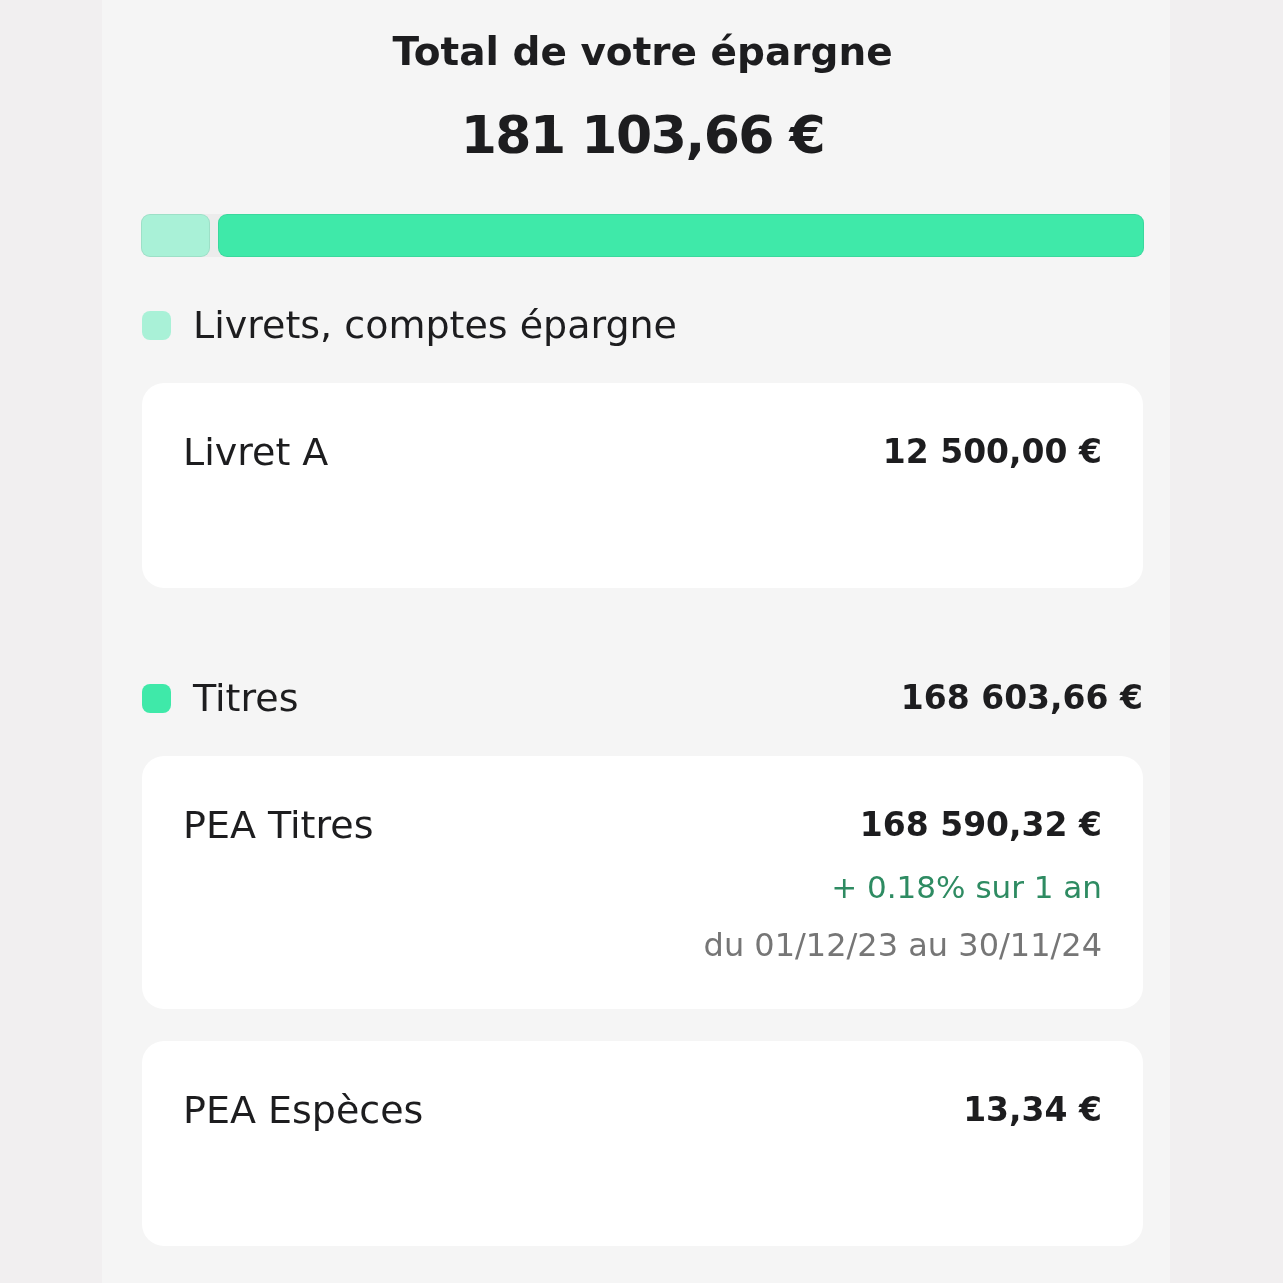  What do you see at coordinates (435, 325) in the screenshot?
I see `category-label: Livrets, comptes épargne` at bounding box center [435, 325].